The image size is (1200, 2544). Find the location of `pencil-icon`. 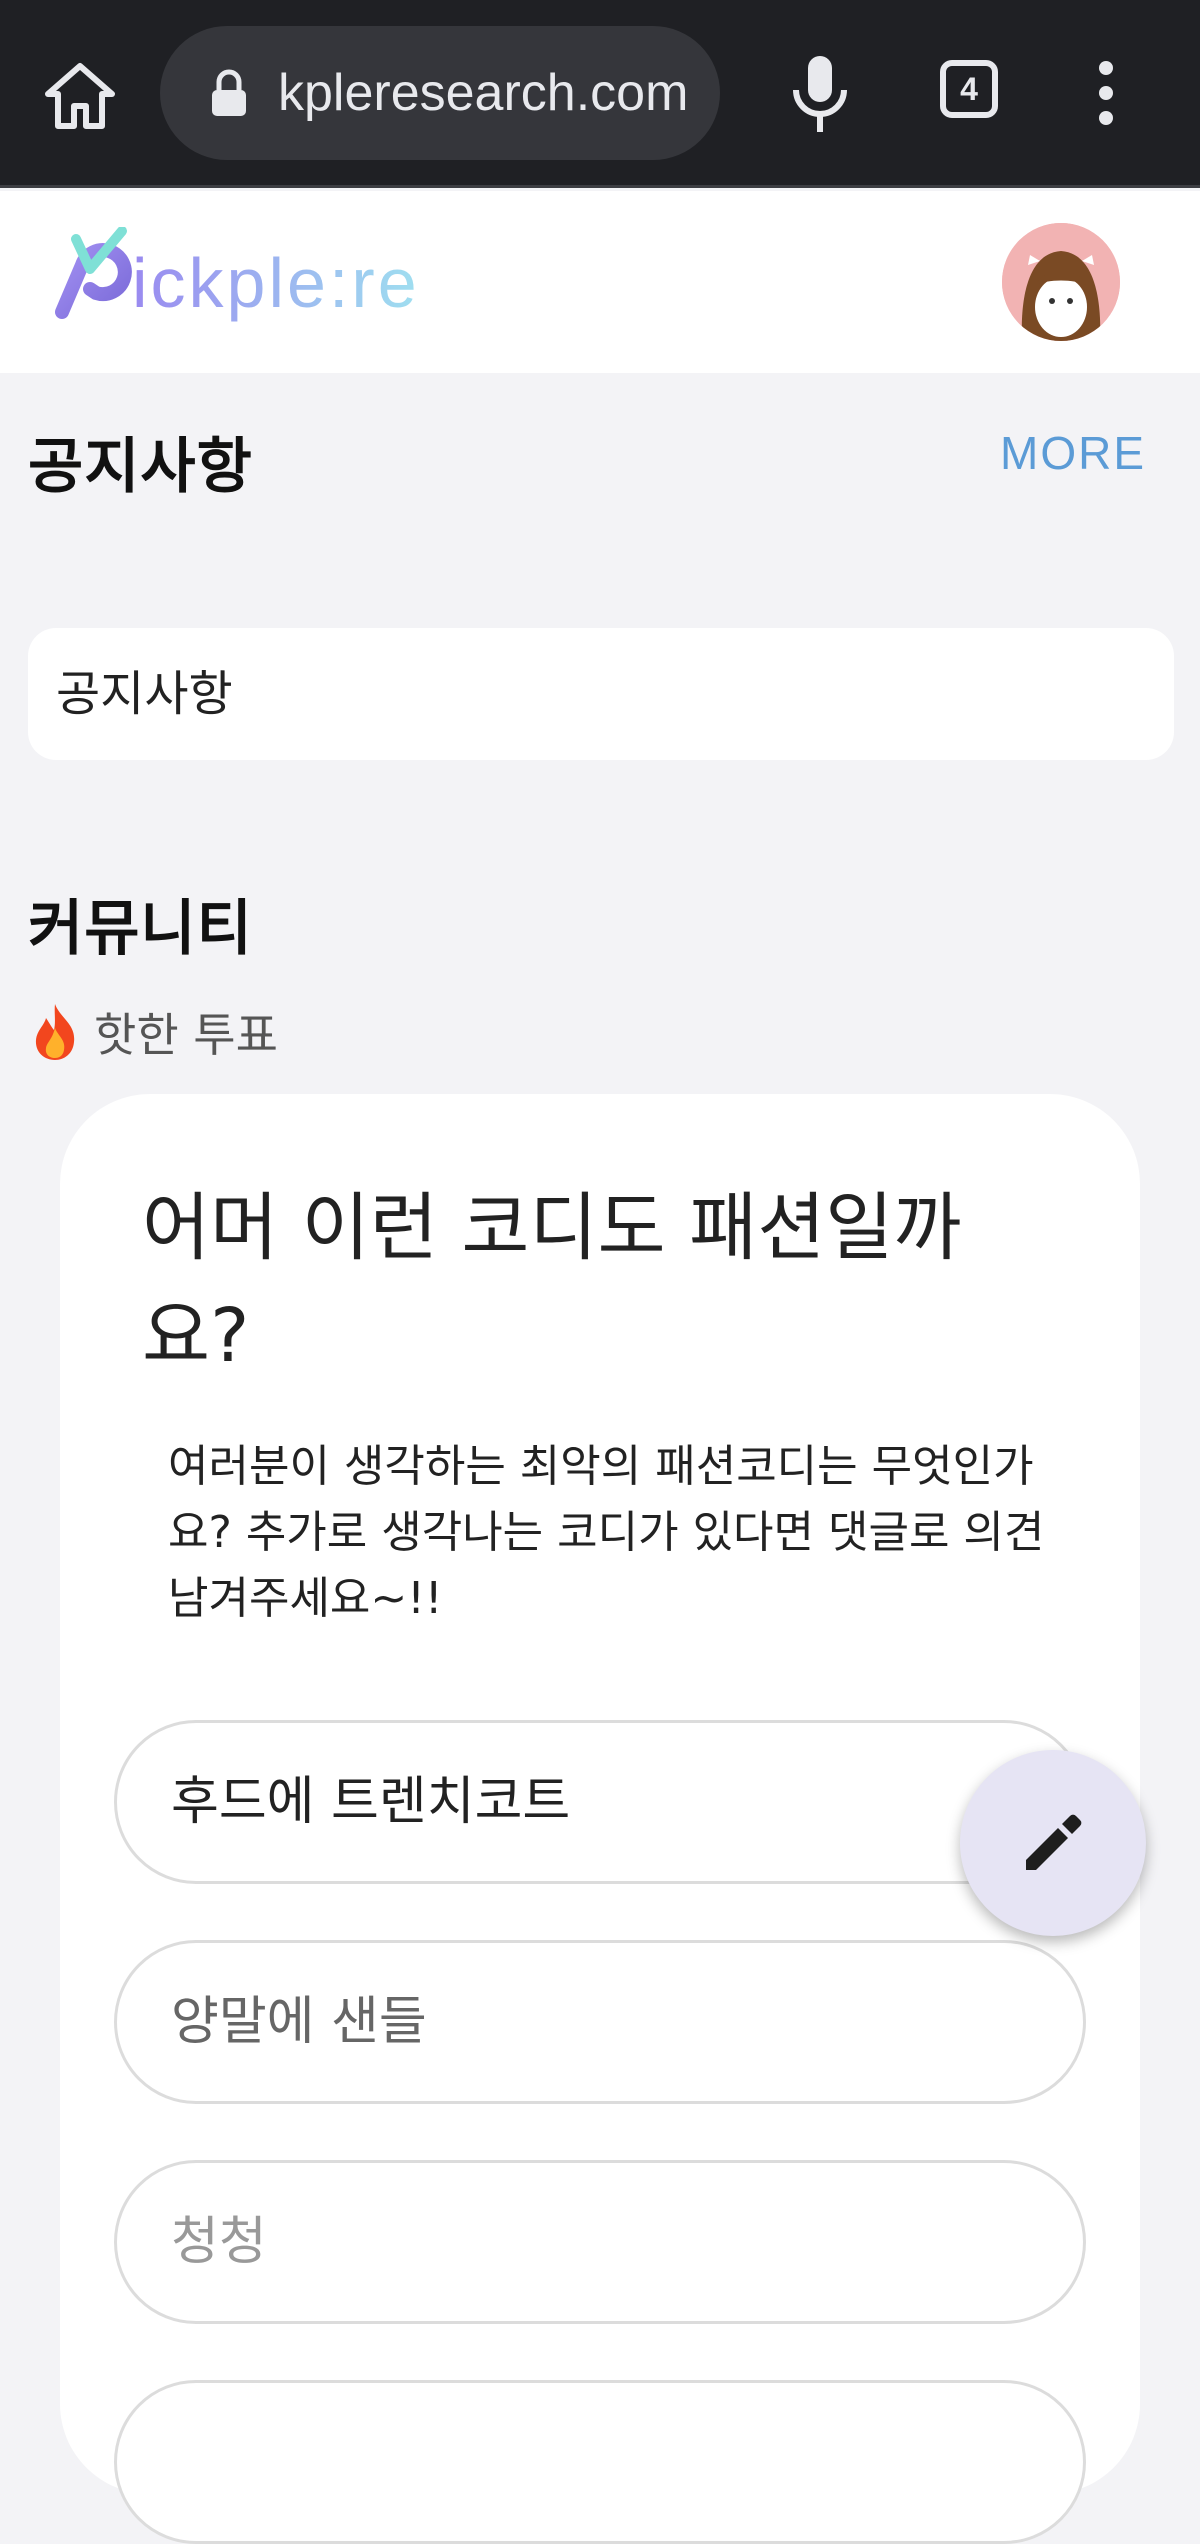

pencil-icon is located at coordinates (1054, 1842).